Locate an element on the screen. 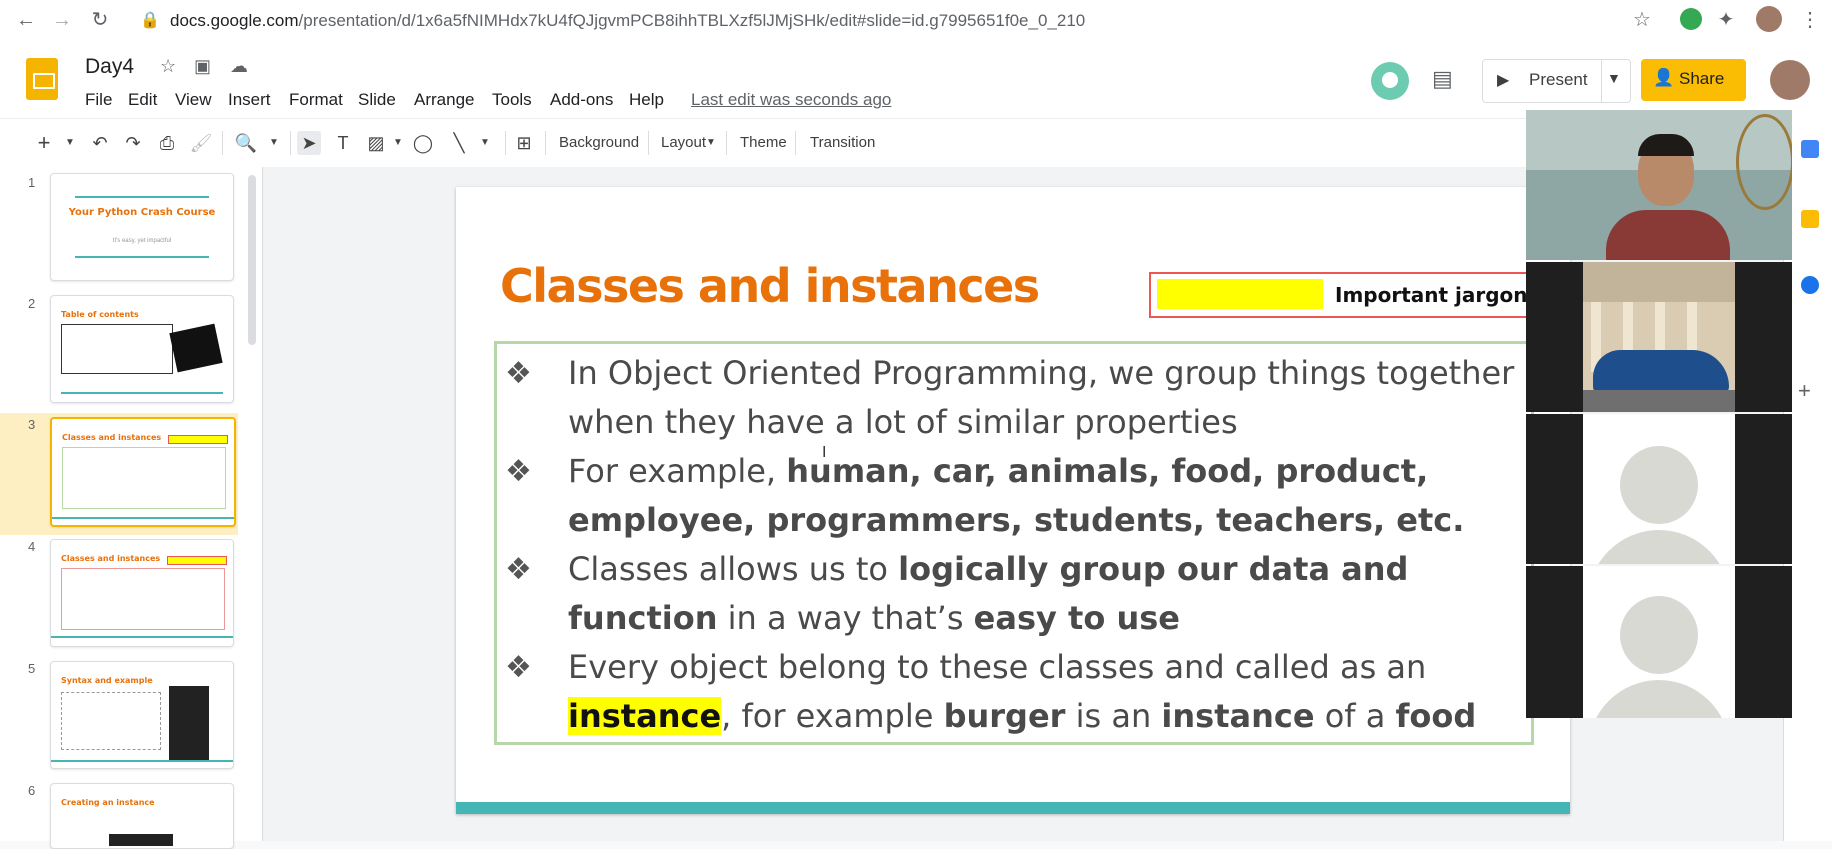 The height and width of the screenshot is (849, 1832). menu-addons: Add-ons is located at coordinates (581, 100).